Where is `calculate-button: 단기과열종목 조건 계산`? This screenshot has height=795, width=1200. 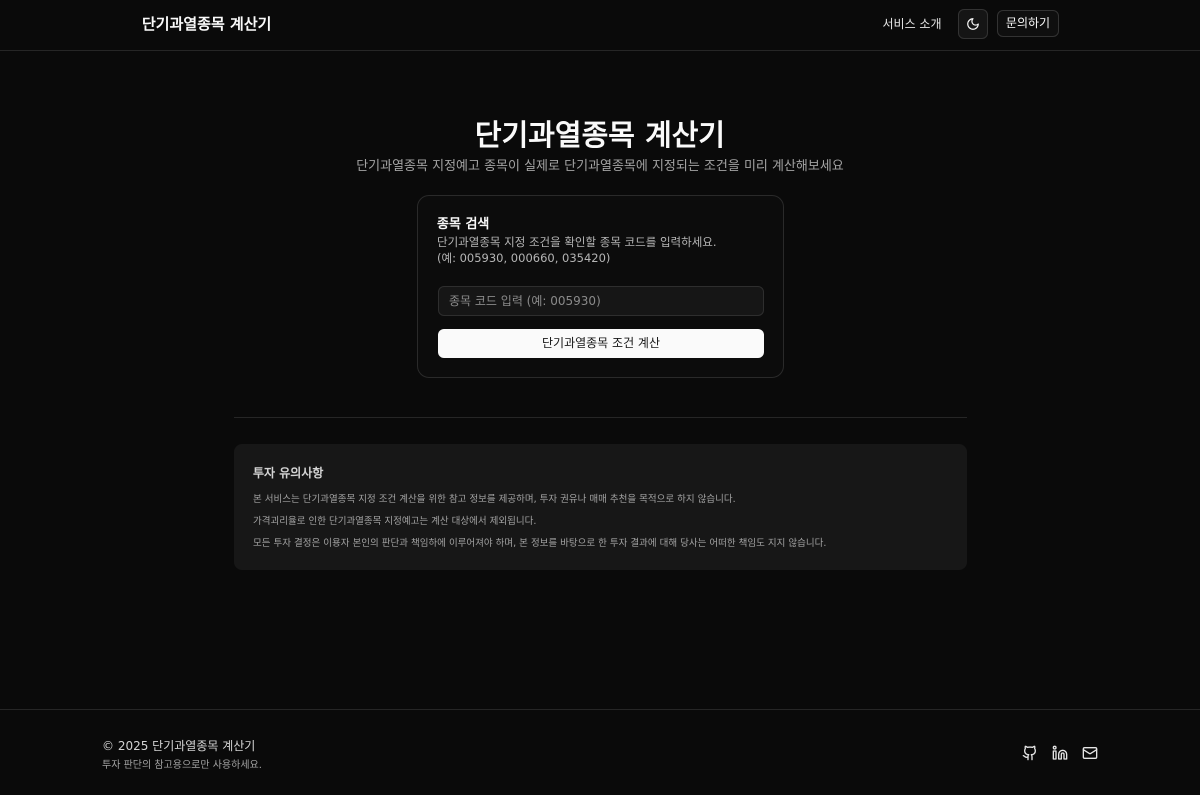 calculate-button: 단기과열종목 조건 계산 is located at coordinates (601, 343).